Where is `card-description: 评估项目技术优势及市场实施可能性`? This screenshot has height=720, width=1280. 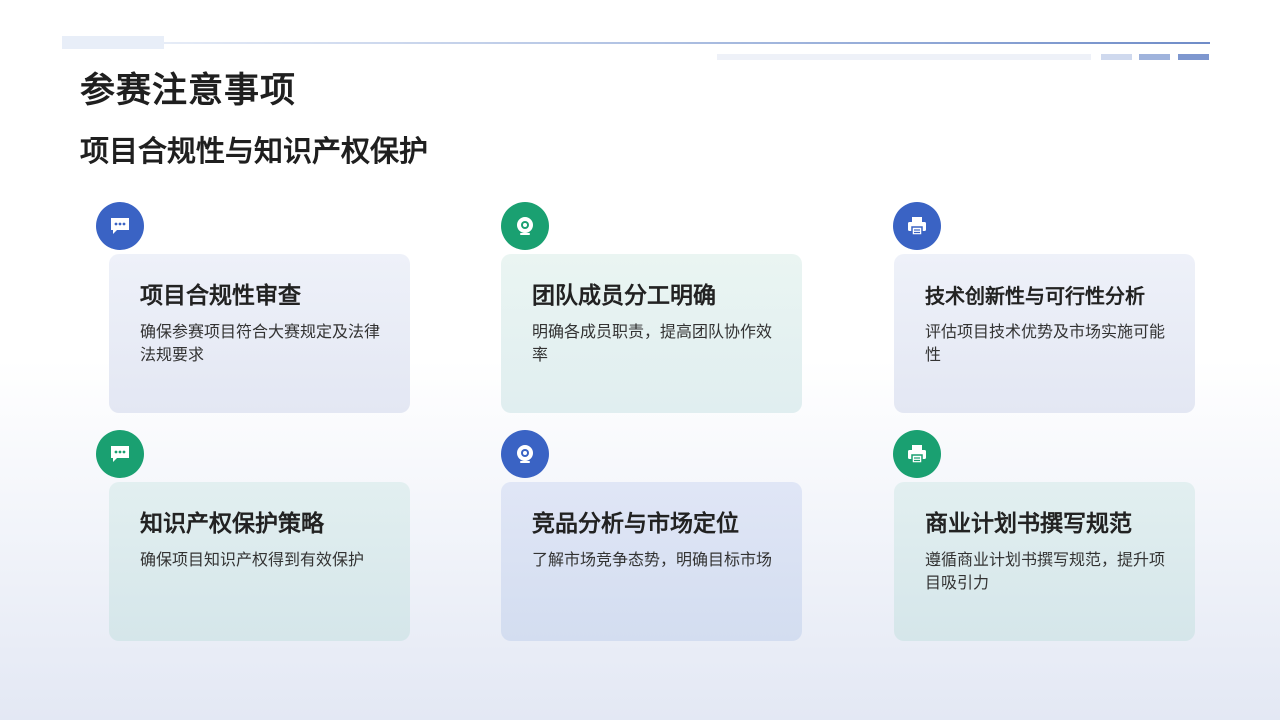
card-description: 评估项目技术优势及市场实施可能性 is located at coordinates (1045, 343).